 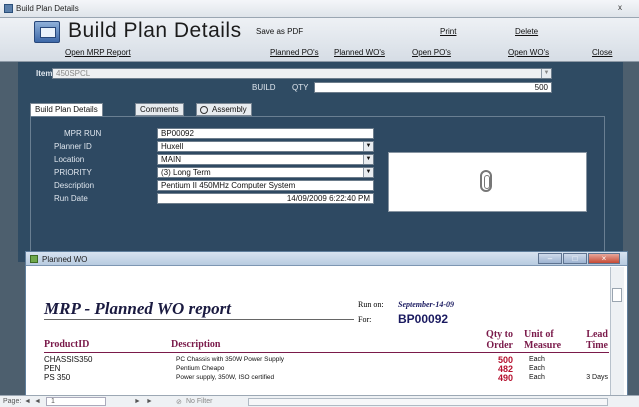 What do you see at coordinates (294, 52) in the screenshot?
I see `planned-pos-button: Planned PO's` at bounding box center [294, 52].